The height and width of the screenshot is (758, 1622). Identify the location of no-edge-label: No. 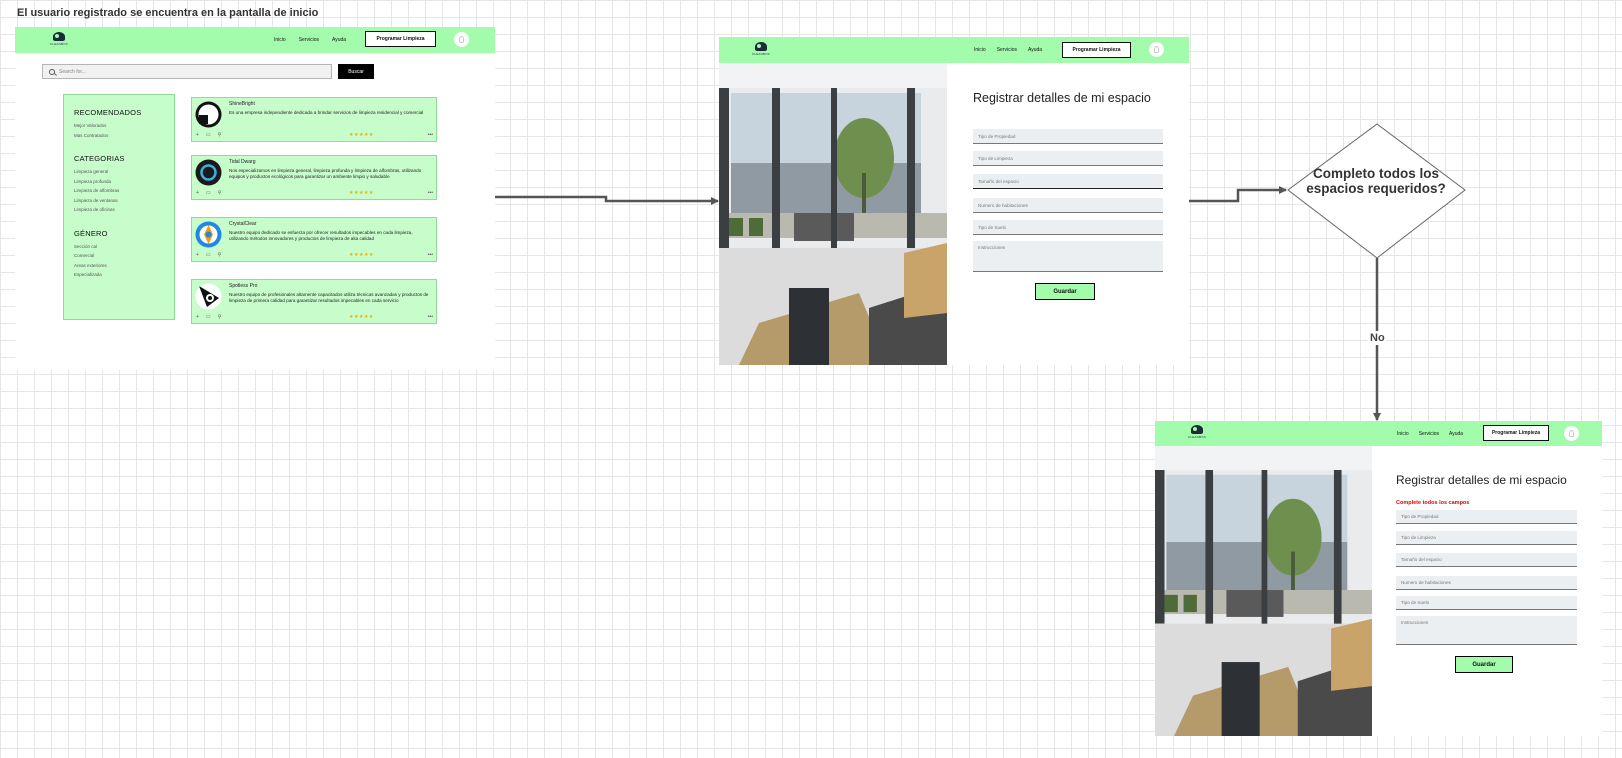
(1377, 338).